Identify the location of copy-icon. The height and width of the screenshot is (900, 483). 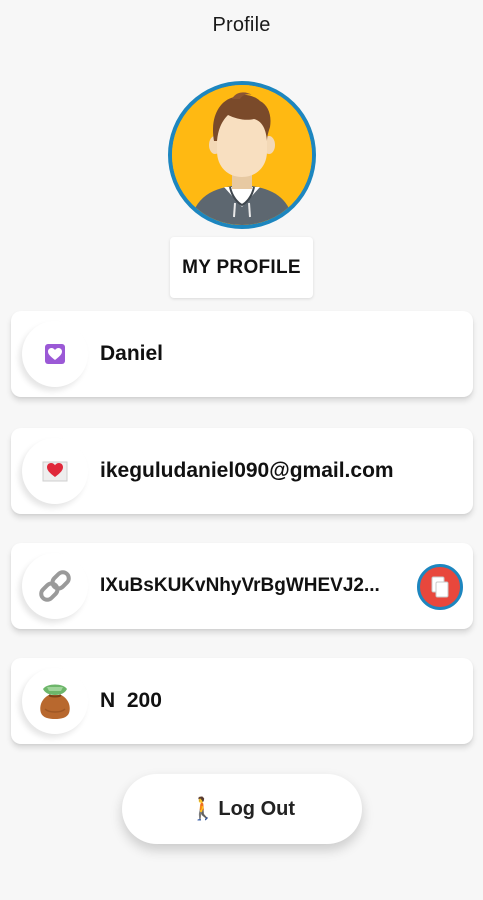
(440, 587).